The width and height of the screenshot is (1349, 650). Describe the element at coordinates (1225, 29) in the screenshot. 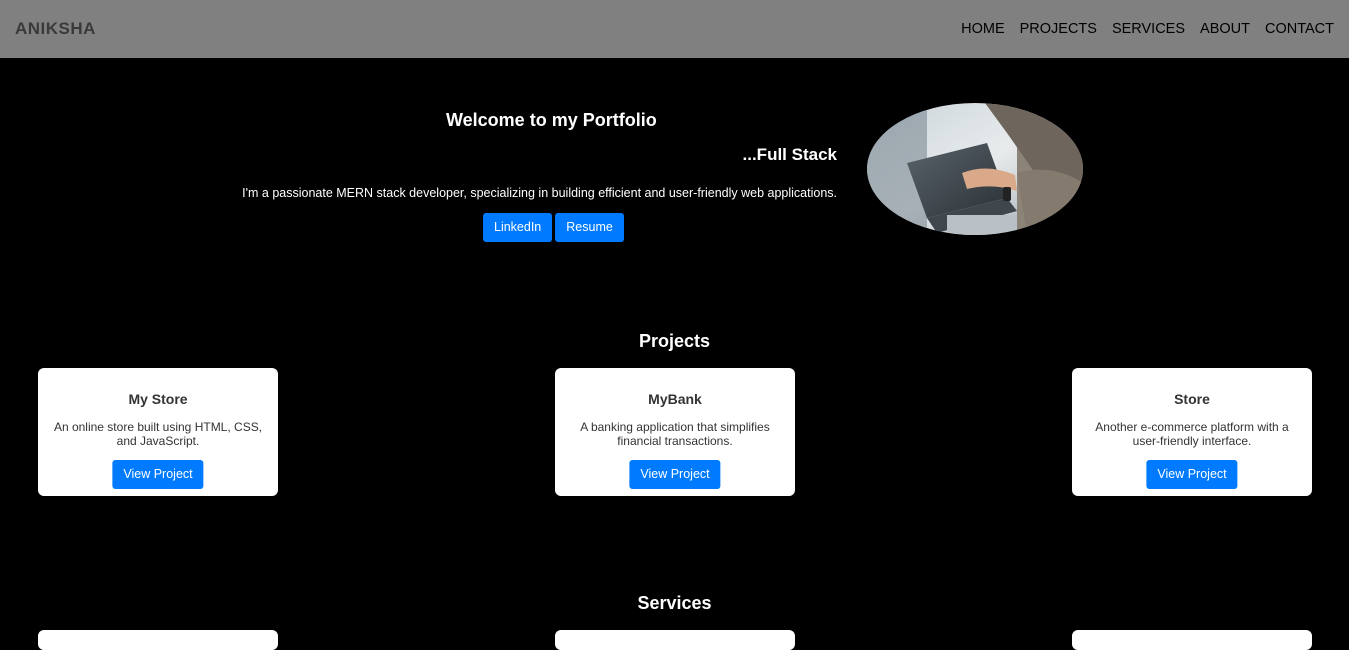

I see `nav-about: ABOUT` at that location.